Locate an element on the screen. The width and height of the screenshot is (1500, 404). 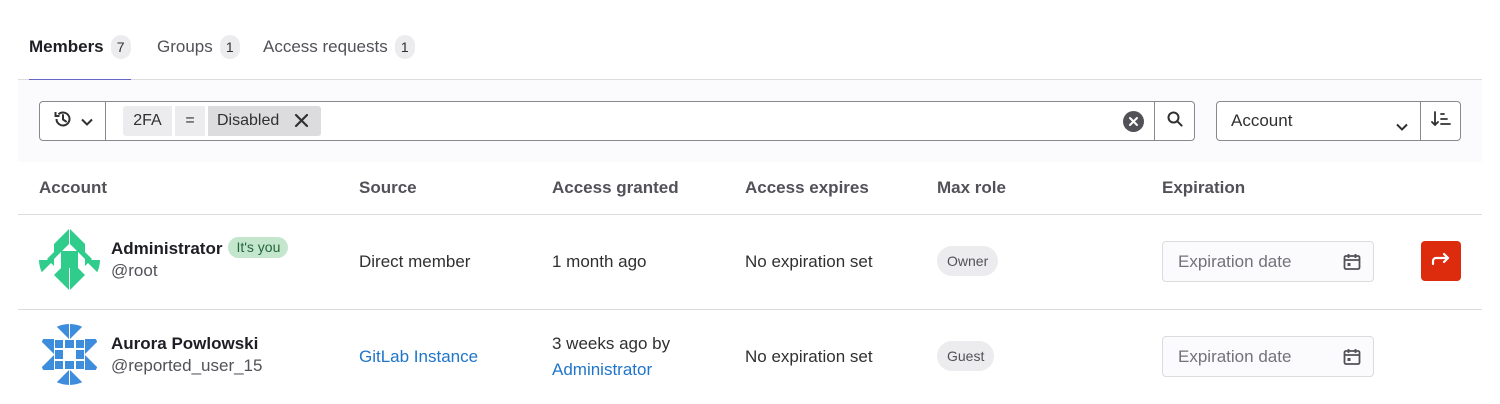
its-you-badge: It's you is located at coordinates (258, 247).